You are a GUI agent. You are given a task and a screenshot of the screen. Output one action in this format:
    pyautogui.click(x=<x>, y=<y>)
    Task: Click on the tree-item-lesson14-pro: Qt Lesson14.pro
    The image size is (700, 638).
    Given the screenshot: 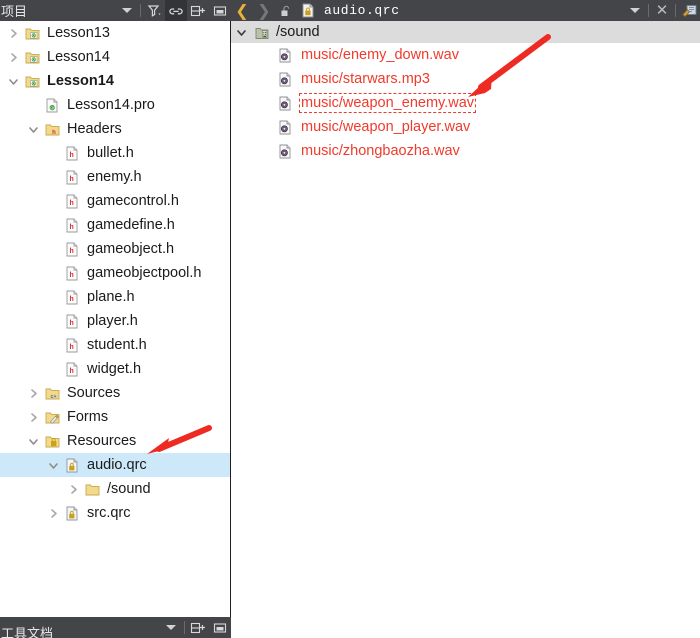 What is the action you would take?
    pyautogui.click(x=115, y=105)
    